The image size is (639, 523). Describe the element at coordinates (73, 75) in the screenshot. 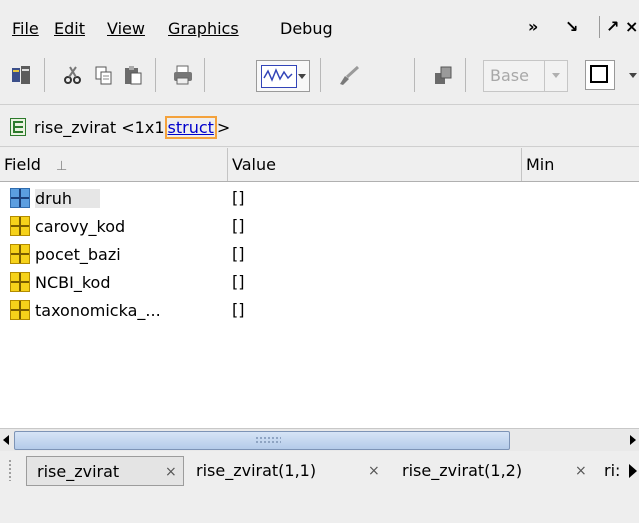

I see `cut-icon` at that location.